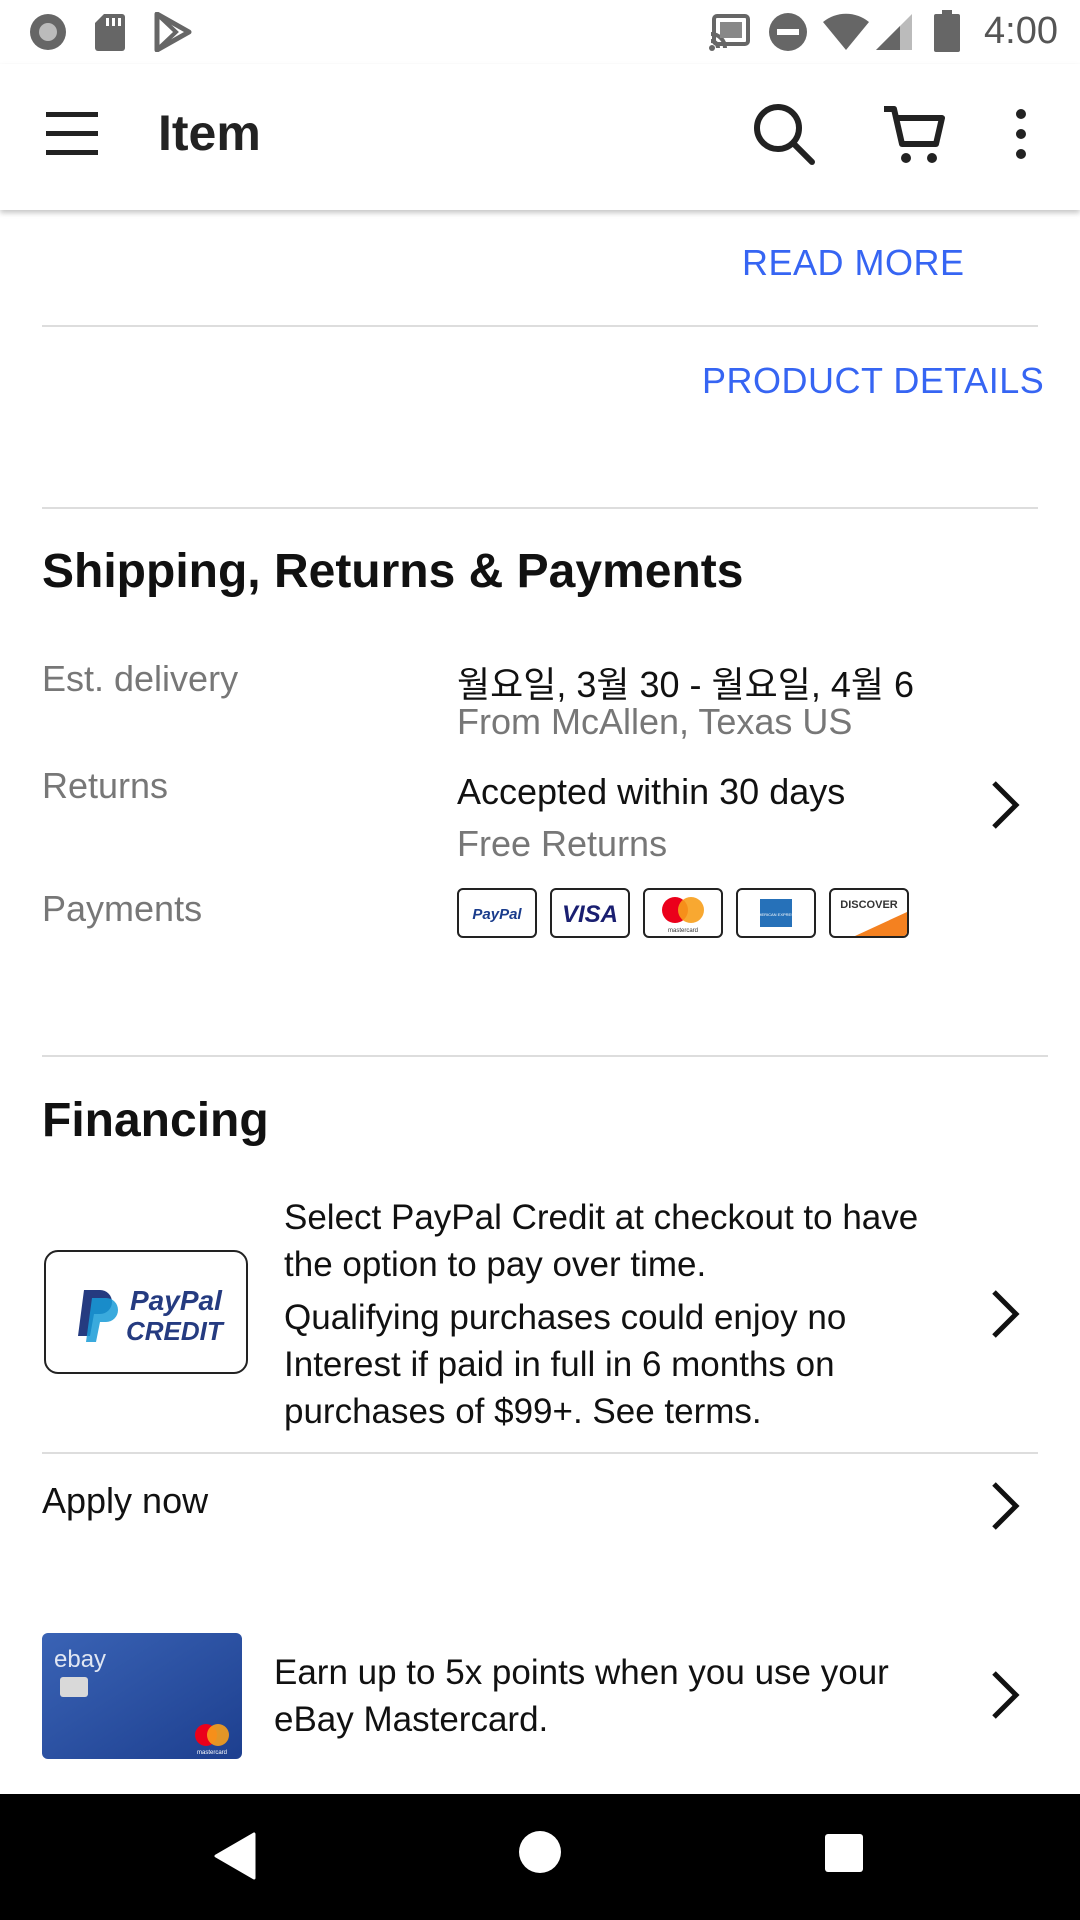 This screenshot has width=1080, height=1920. What do you see at coordinates (947, 33) in the screenshot?
I see `battery-icon` at bounding box center [947, 33].